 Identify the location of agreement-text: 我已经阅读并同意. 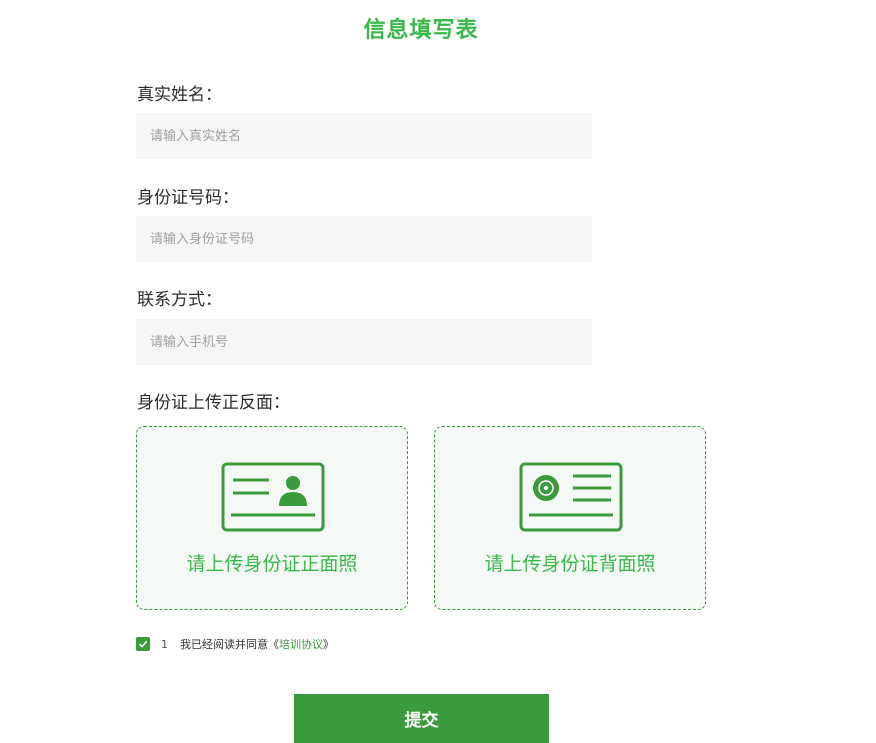
(224, 644).